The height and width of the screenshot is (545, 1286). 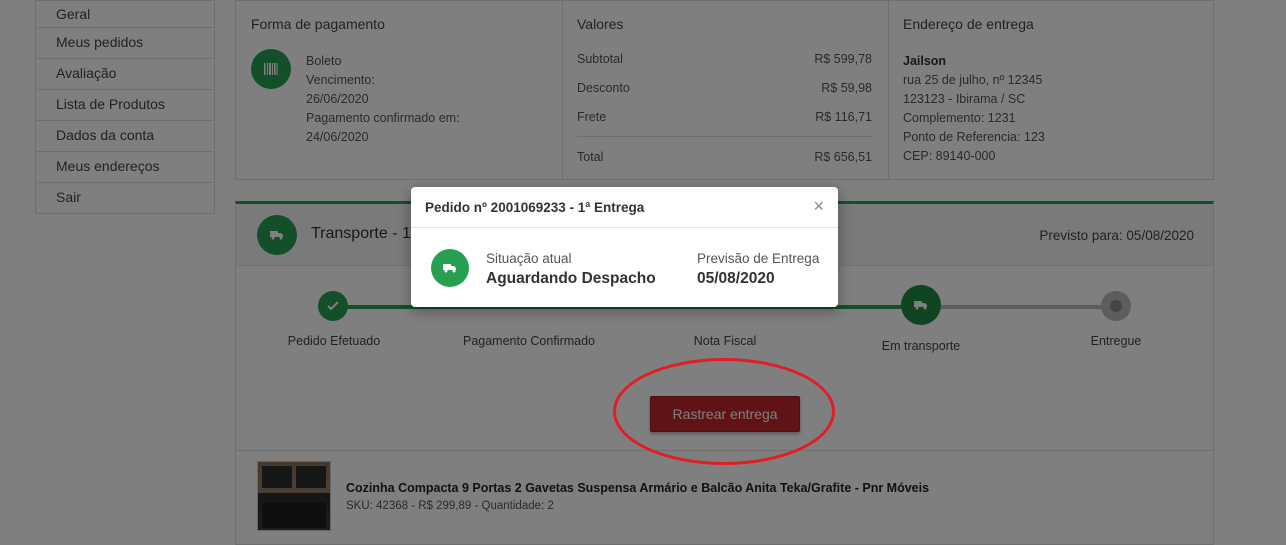 I want to click on modal-title: Pedido nº 2001069233 - 1ª Entrega, so click(x=535, y=207).